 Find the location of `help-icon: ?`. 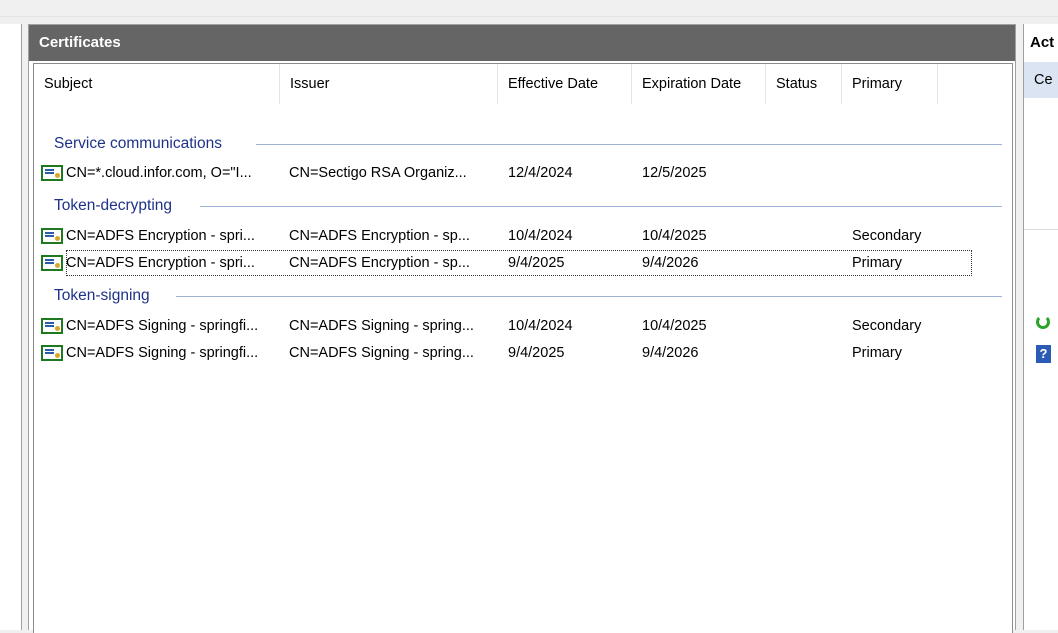

help-icon: ? is located at coordinates (1043, 354).